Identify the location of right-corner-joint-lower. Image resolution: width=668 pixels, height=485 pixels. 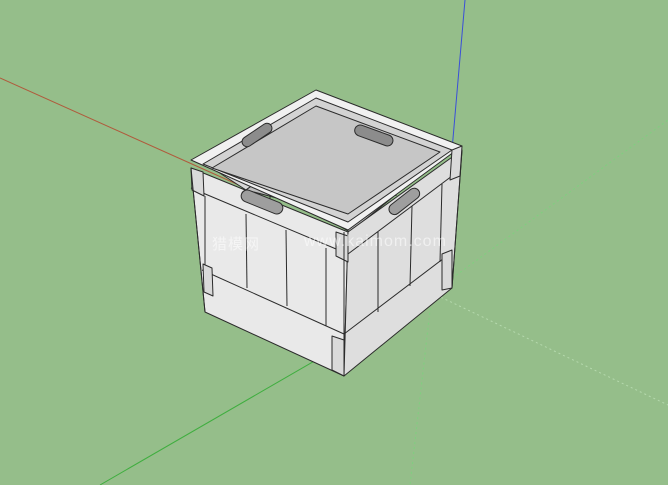
(447, 270).